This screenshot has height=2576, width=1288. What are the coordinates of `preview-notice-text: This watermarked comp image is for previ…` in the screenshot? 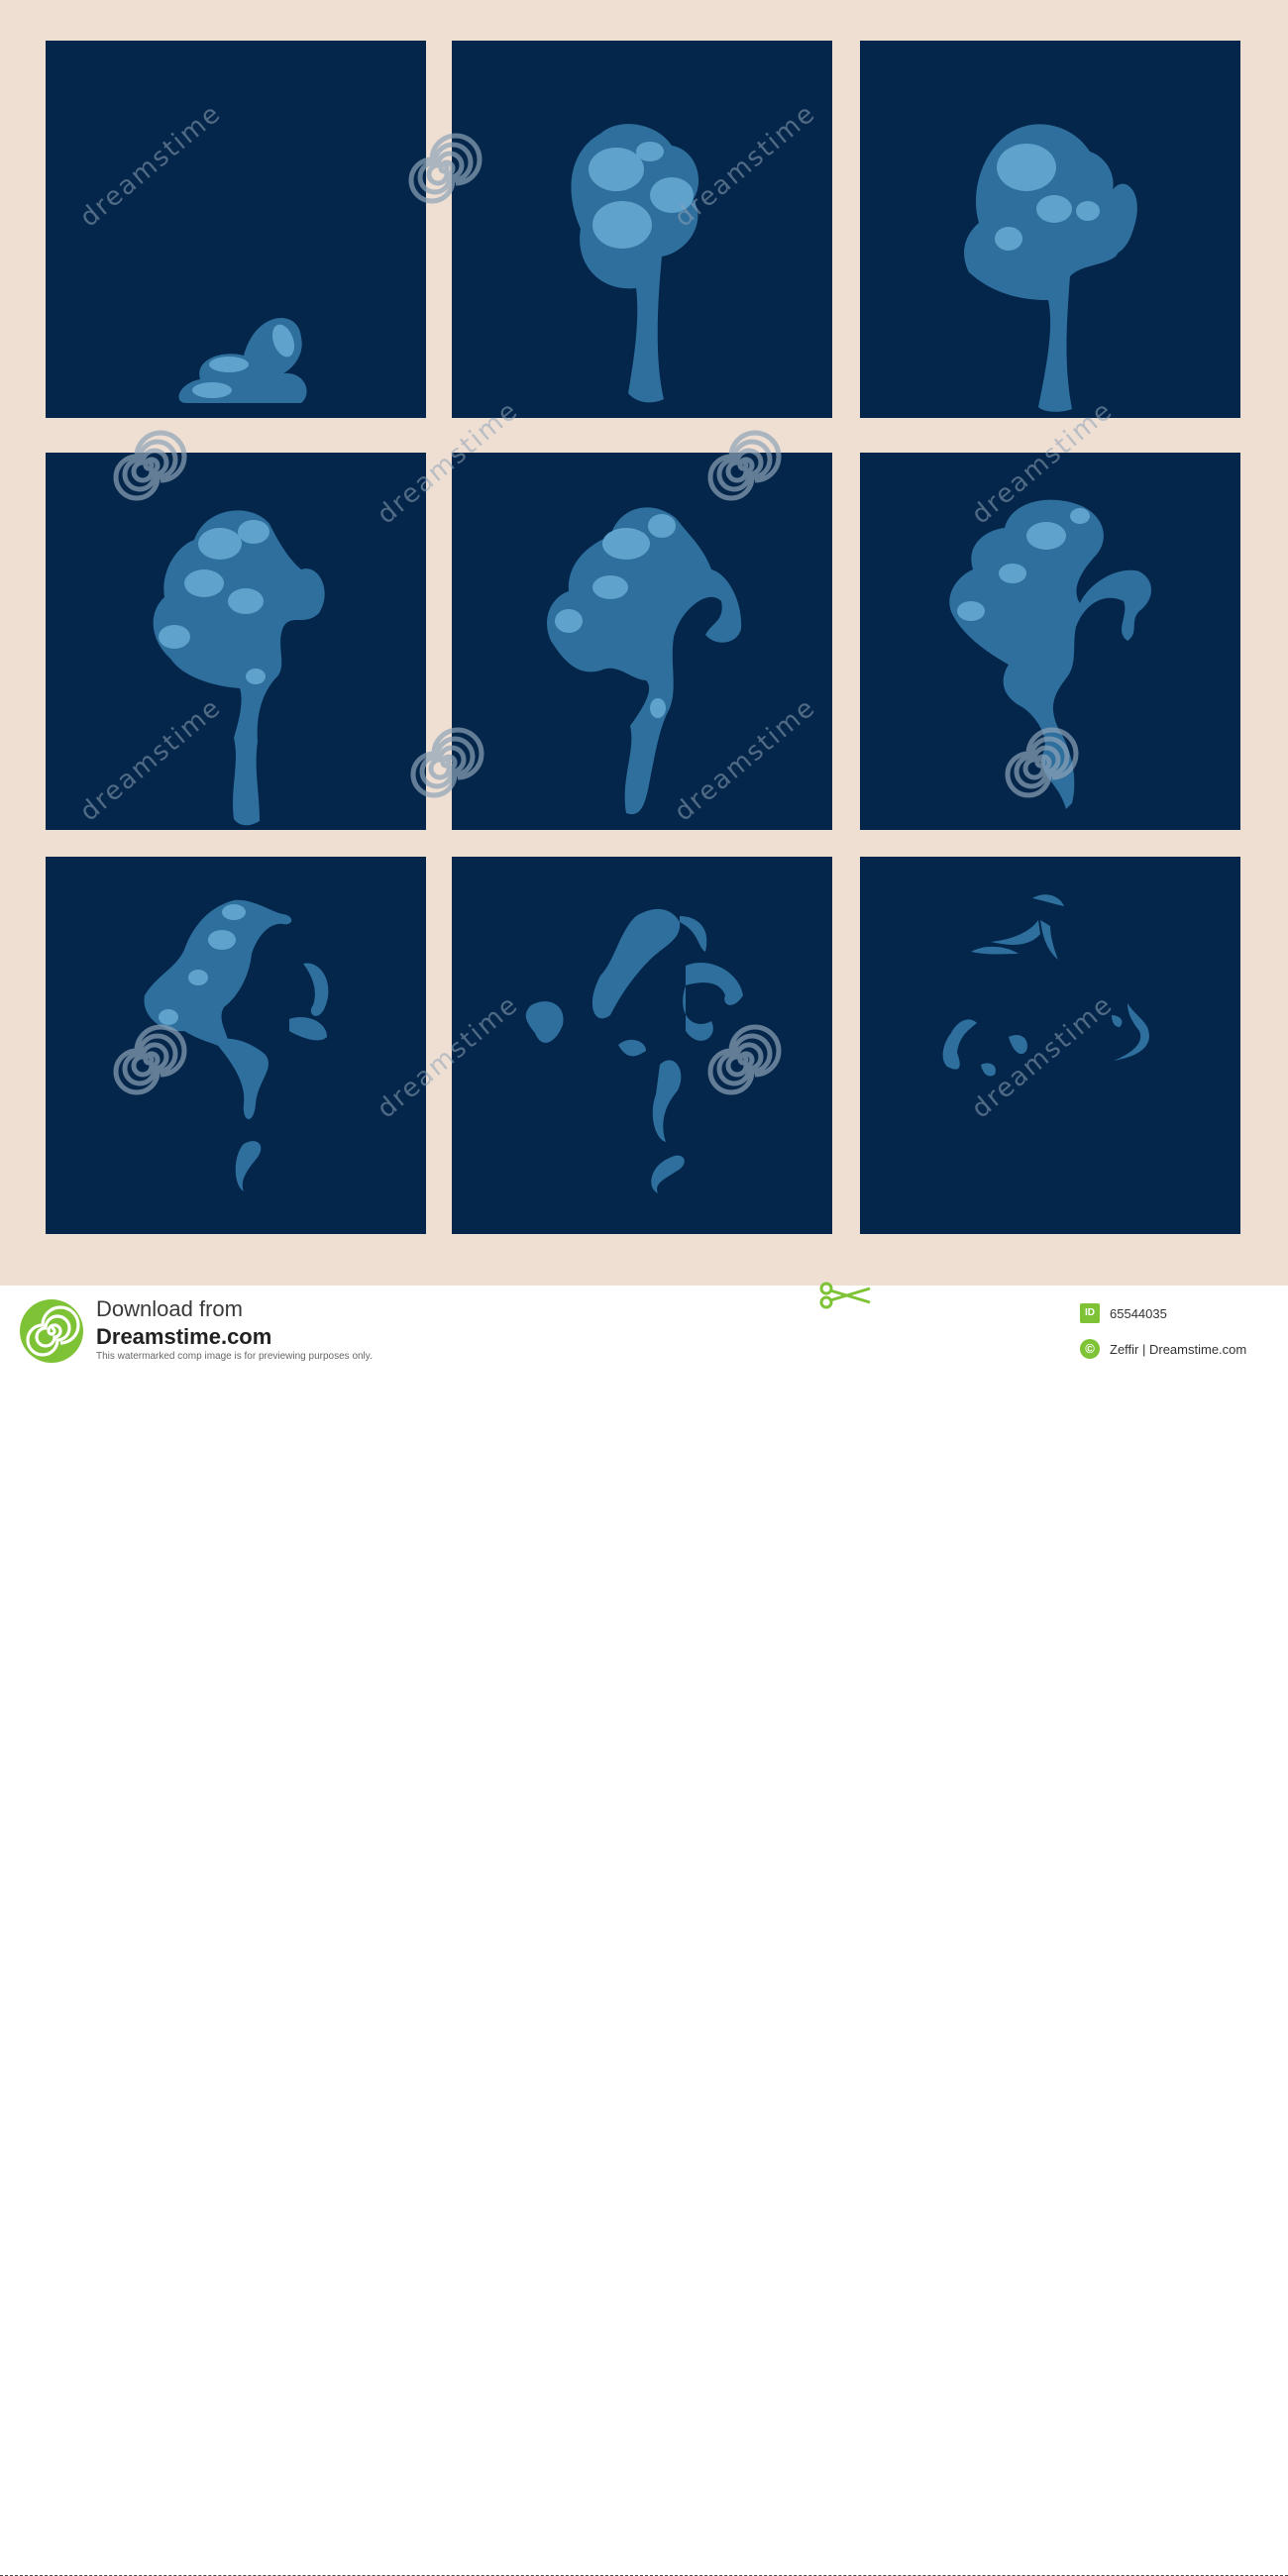 It's located at (234, 1356).